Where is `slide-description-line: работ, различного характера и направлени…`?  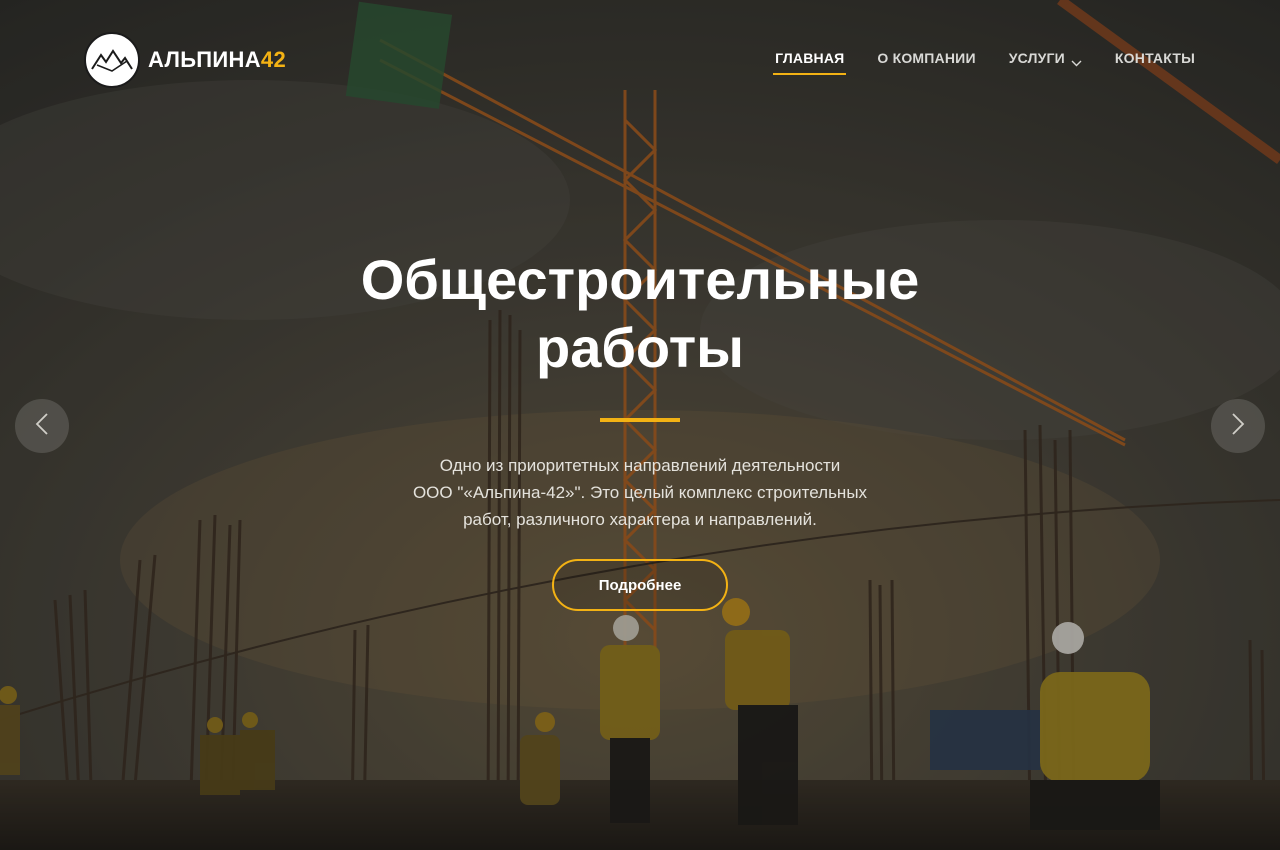
slide-description-line: работ, различного характера и направлени… is located at coordinates (640, 519).